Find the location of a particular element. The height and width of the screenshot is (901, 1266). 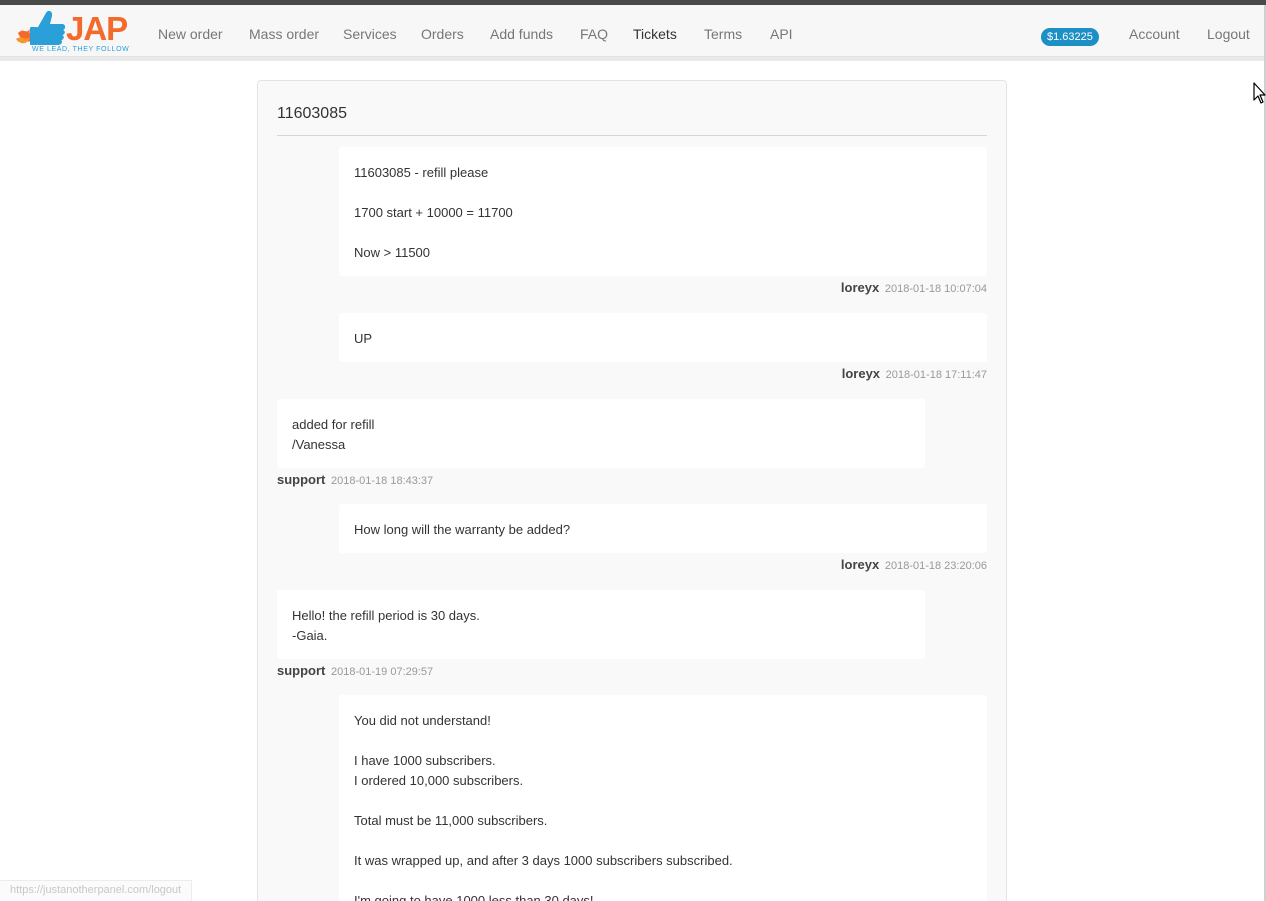

message-text: added for refill /Vanessa is located at coordinates (333, 434).